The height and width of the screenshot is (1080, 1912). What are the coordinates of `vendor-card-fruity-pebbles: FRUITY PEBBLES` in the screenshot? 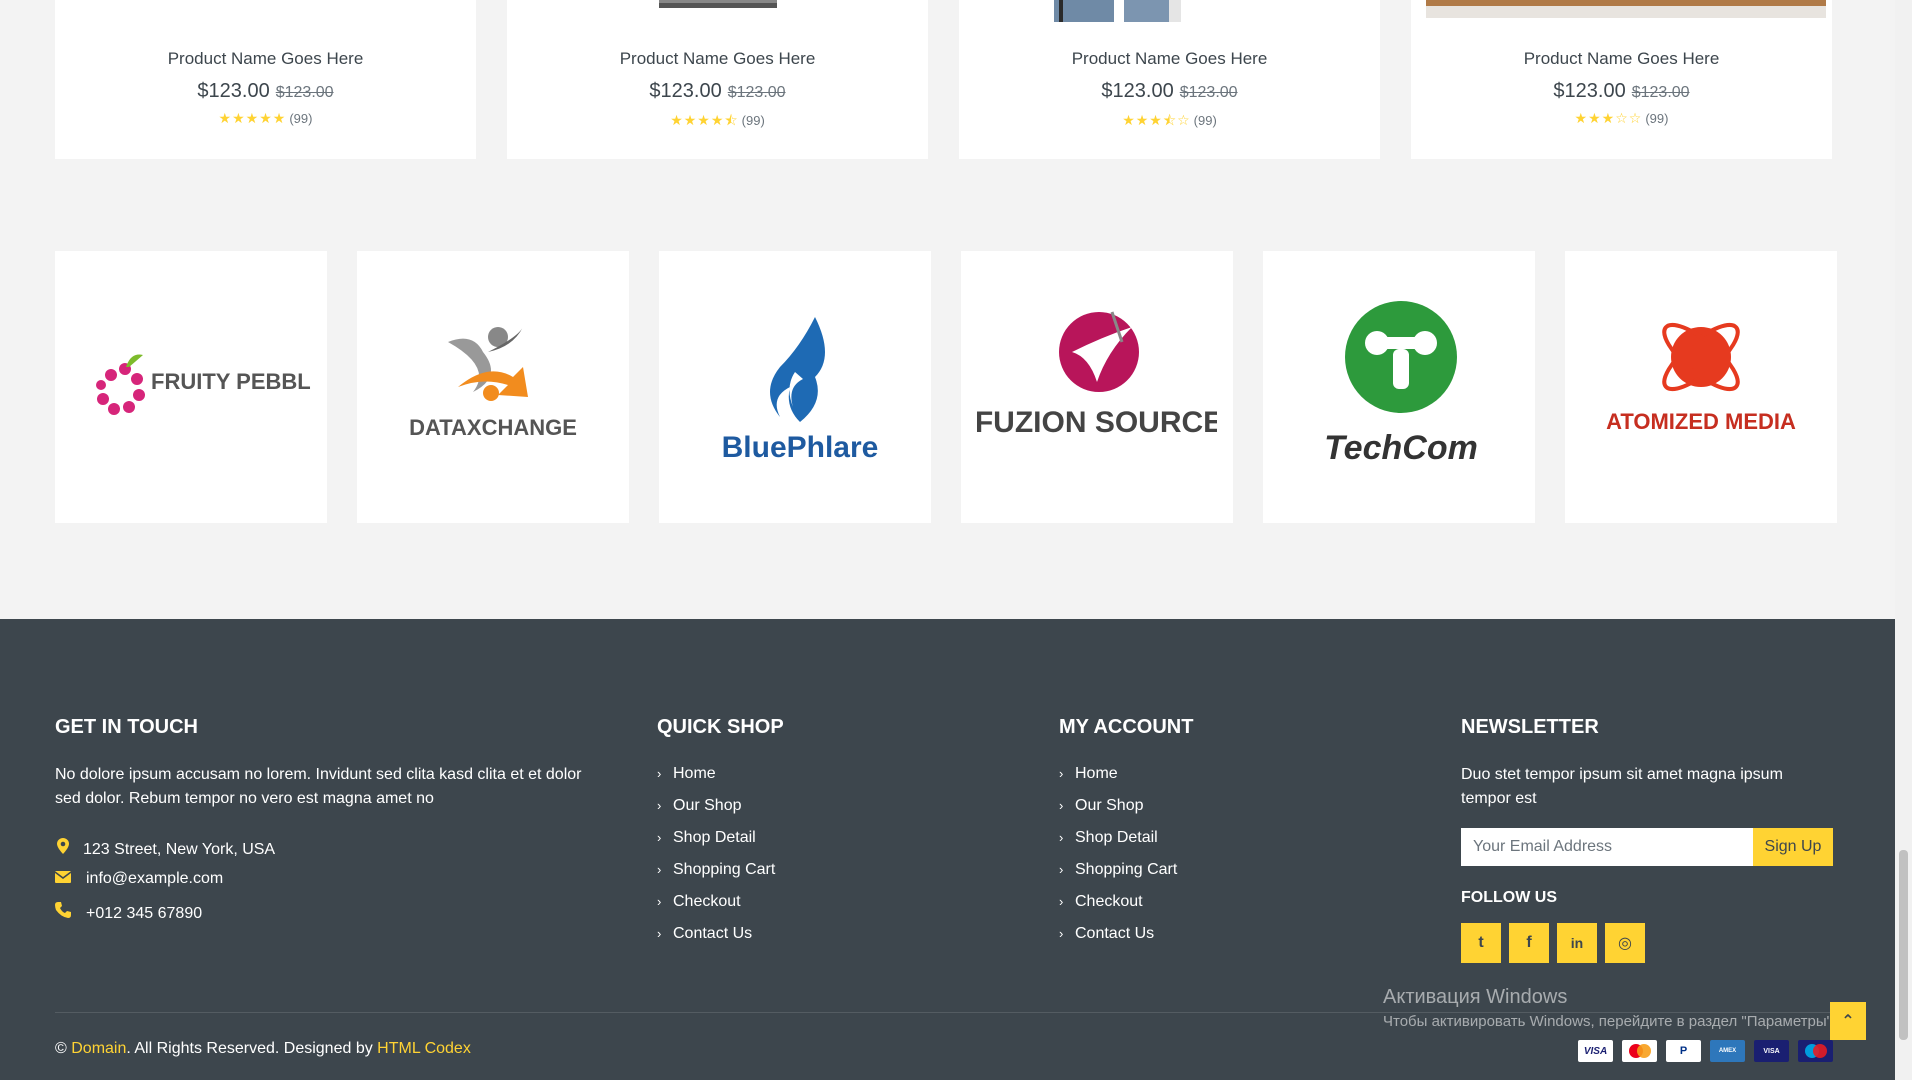 It's located at (191, 387).